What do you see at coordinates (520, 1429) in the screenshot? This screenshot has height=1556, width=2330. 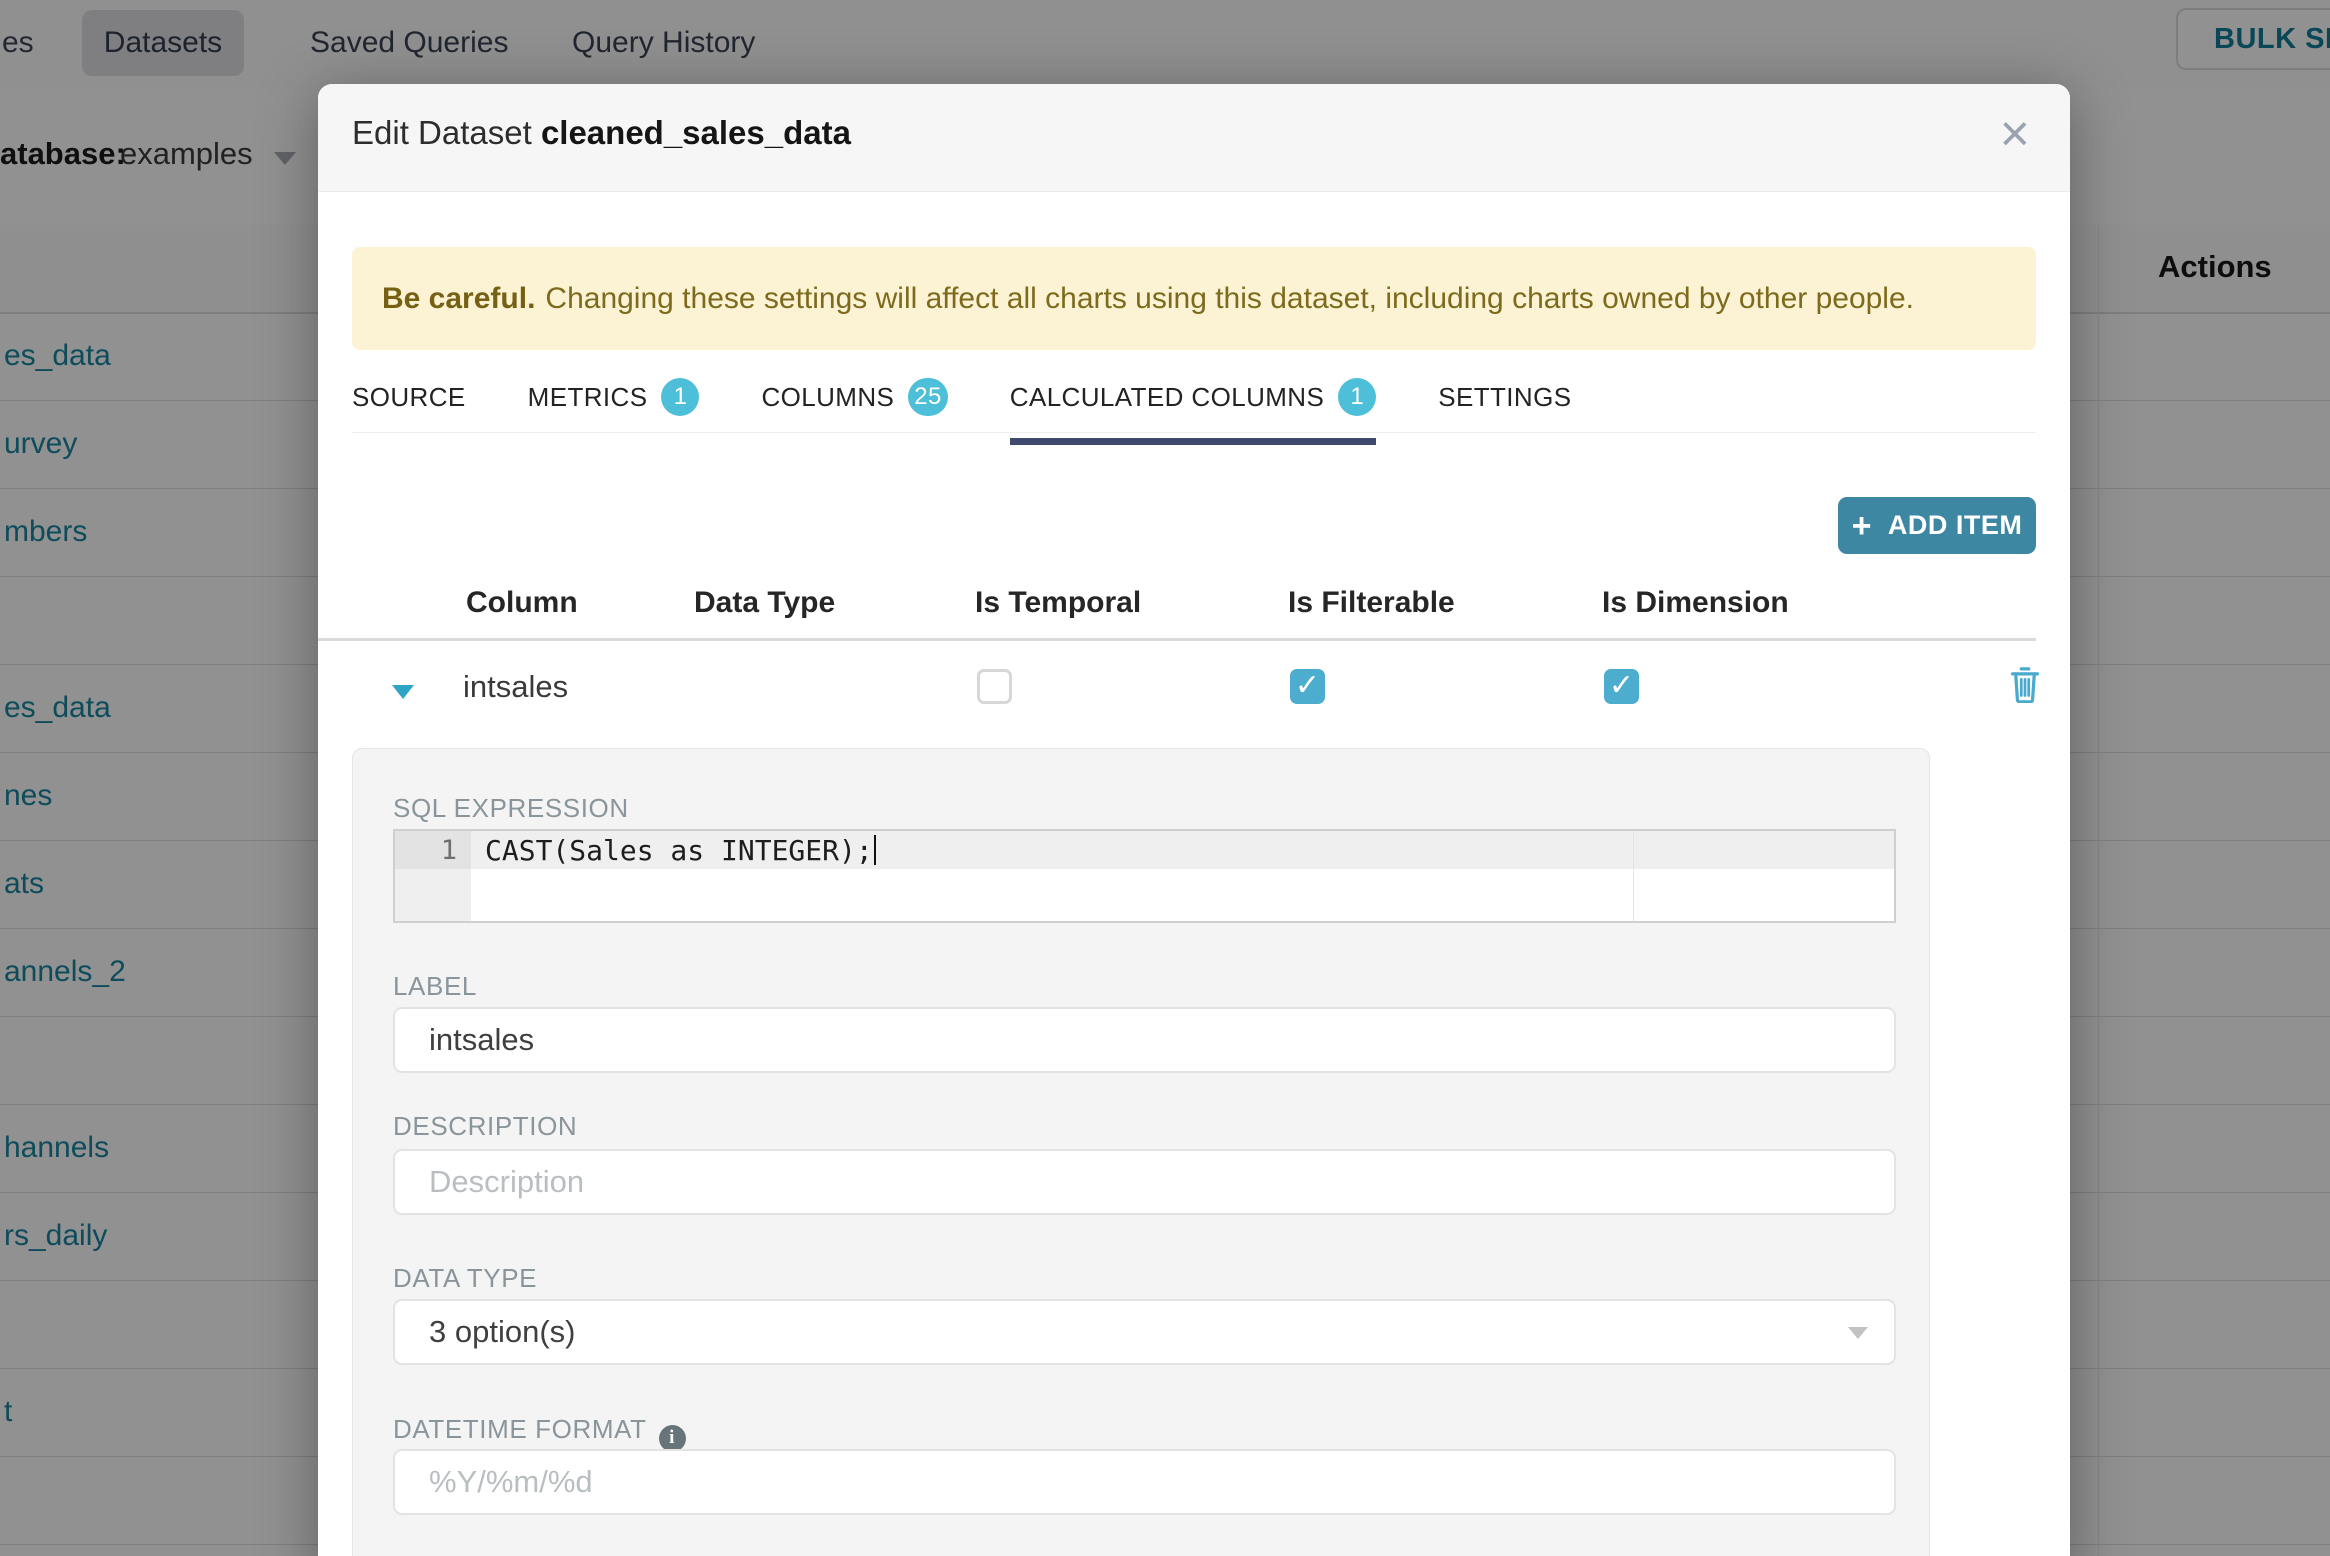 I see `datetime-format-label-text: DATETIME FORMAT` at bounding box center [520, 1429].